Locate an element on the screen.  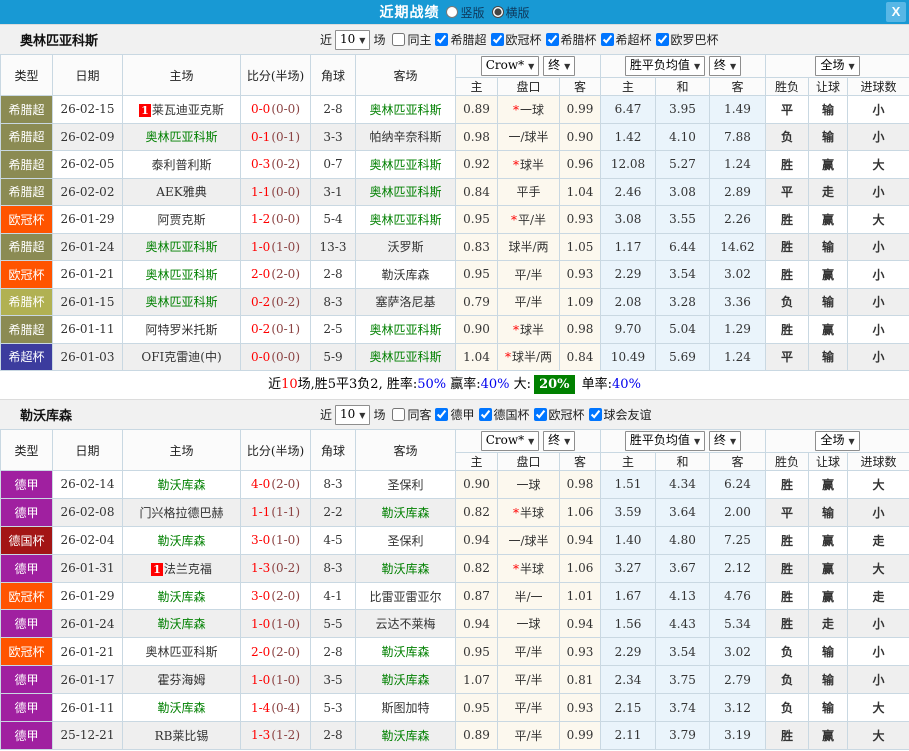
col-date: 日期 is located at coordinates (87, 450).